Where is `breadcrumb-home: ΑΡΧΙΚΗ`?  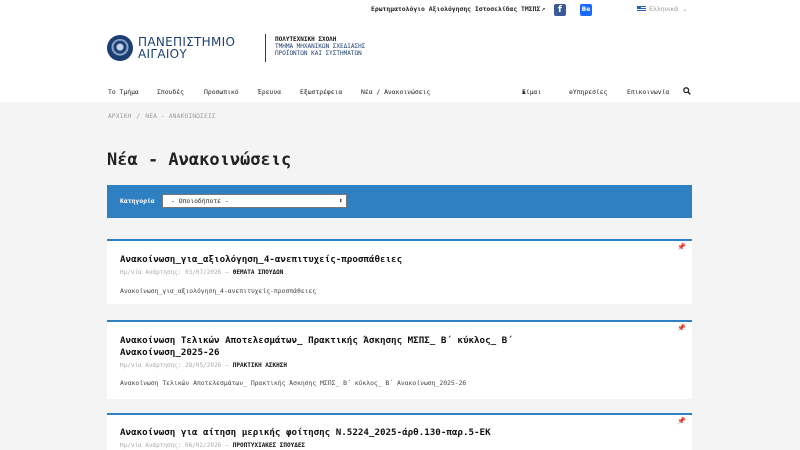 breadcrumb-home: ΑΡΧΙΚΗ is located at coordinates (119, 116).